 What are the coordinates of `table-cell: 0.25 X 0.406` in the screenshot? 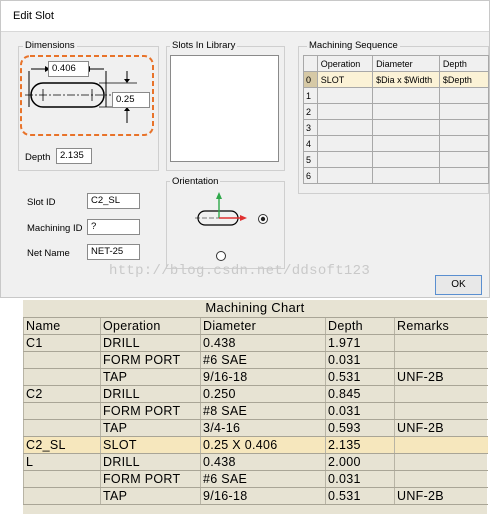 It's located at (263, 445).